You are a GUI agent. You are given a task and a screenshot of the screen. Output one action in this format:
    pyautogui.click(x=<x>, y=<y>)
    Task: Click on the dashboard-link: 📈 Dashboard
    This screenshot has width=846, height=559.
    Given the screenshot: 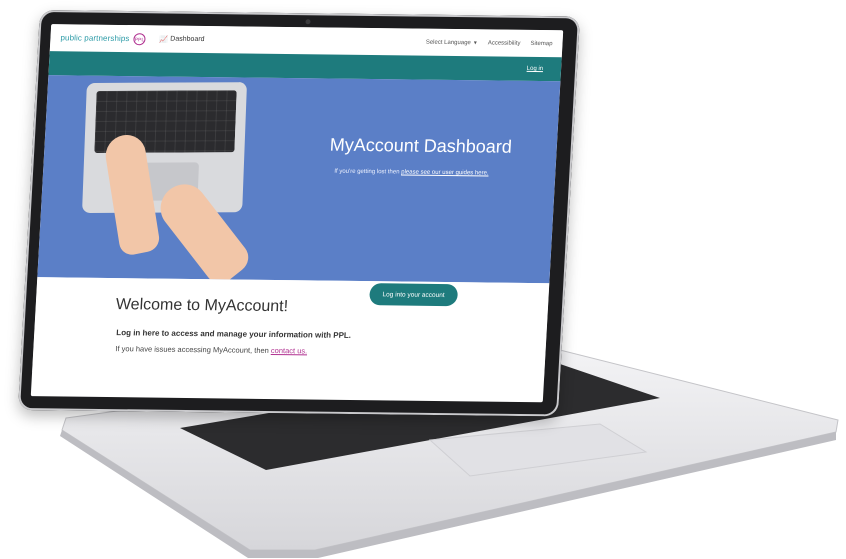 What is the action you would take?
    pyautogui.click(x=181, y=39)
    